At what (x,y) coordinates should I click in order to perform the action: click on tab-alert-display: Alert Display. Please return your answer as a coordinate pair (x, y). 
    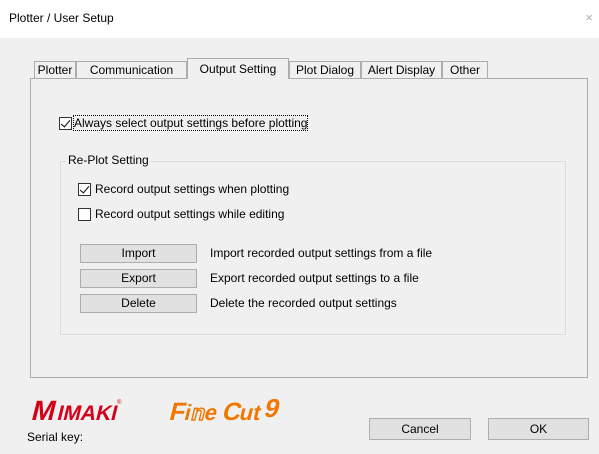
    Looking at the image, I should click on (401, 69).